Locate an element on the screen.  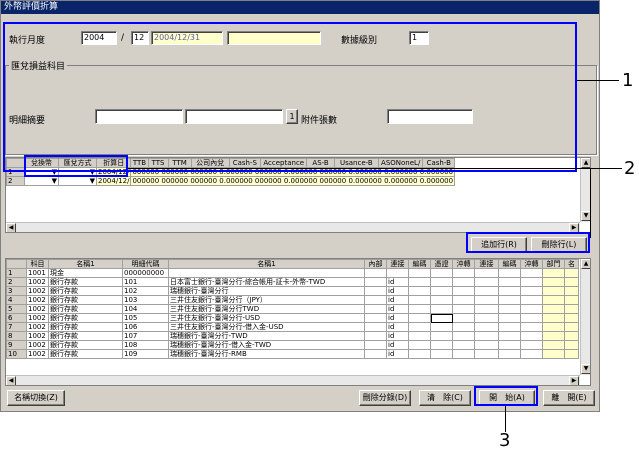
table-row: 1 1001 現金 000000000 is located at coordinates (292, 273).